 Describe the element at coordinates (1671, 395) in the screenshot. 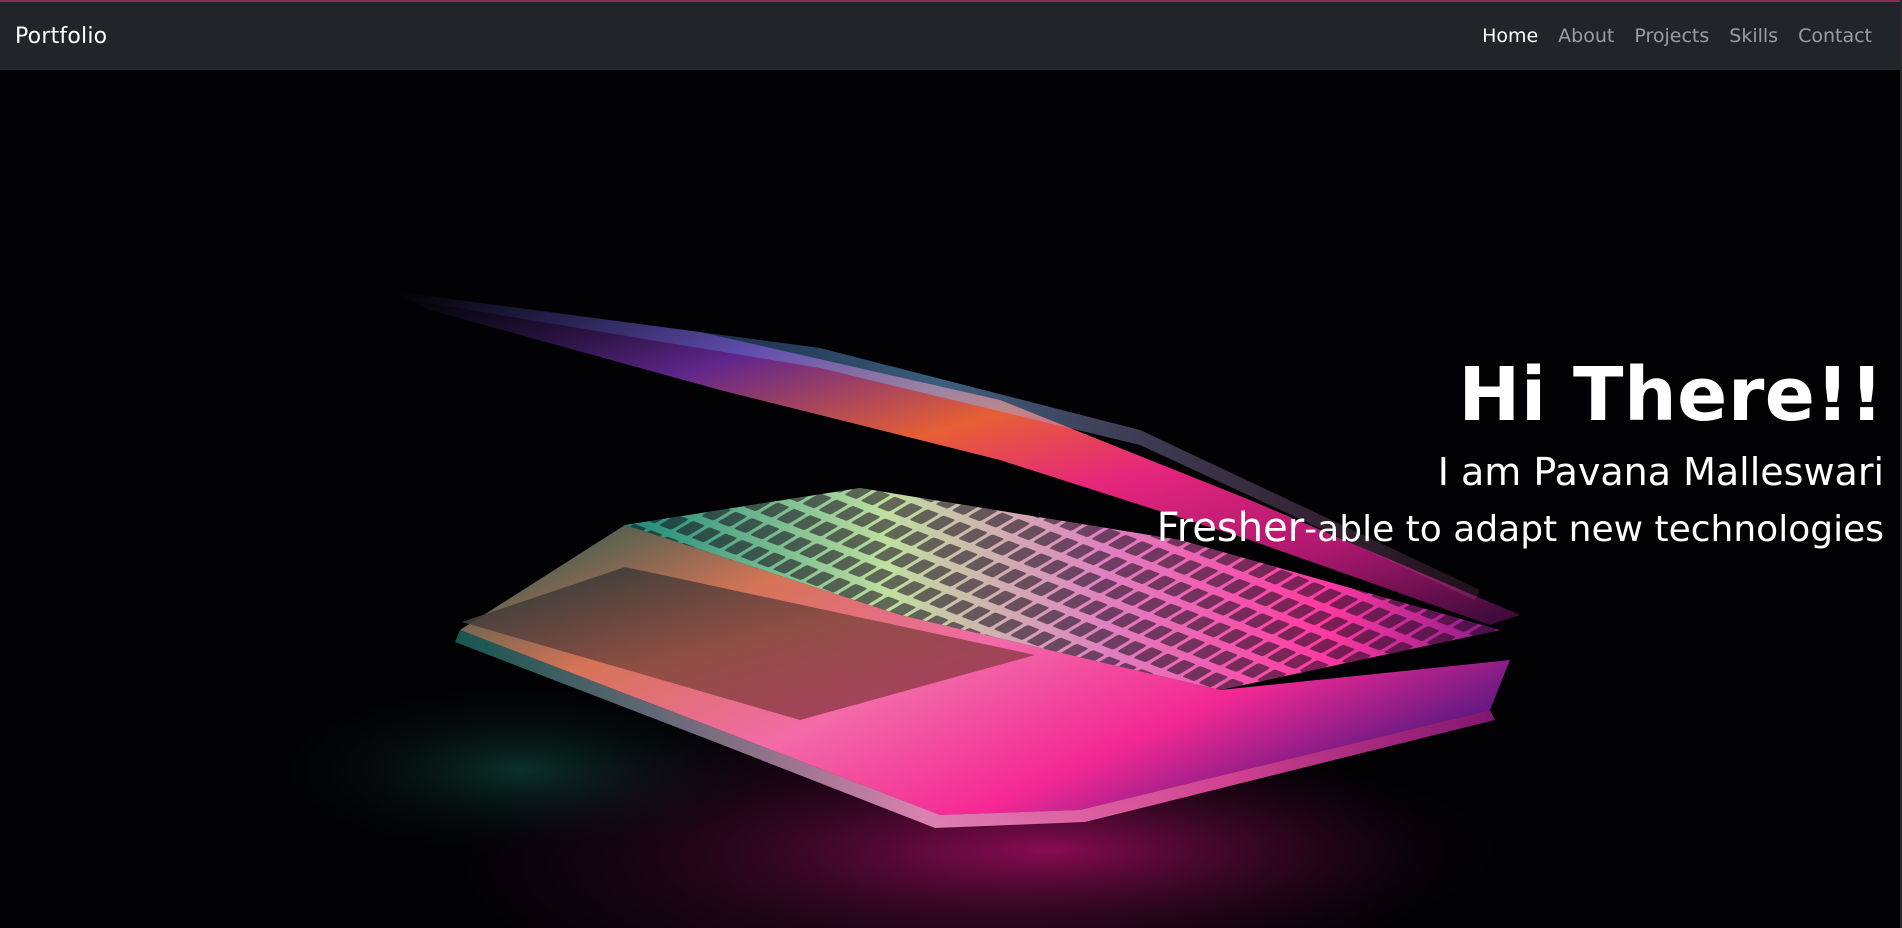

I see `hero-title: Hi There!!` at that location.